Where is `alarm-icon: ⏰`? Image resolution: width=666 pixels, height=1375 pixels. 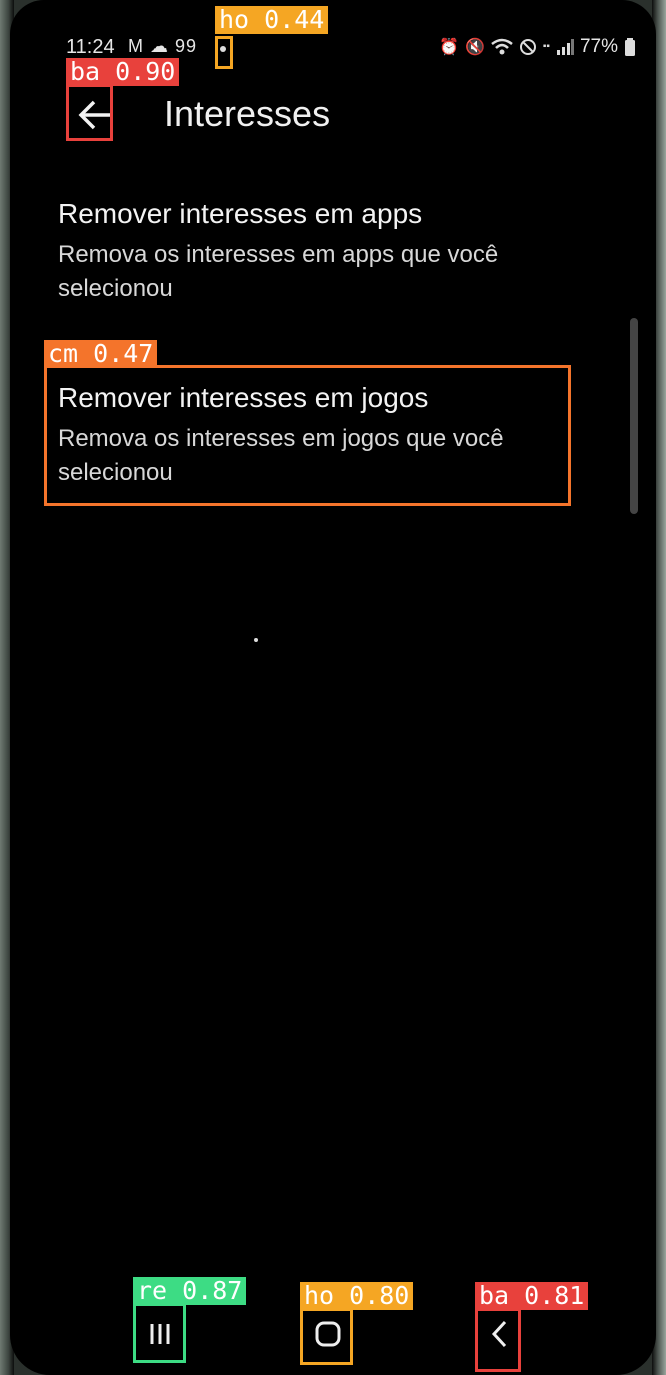 alarm-icon: ⏰ is located at coordinates (449, 47).